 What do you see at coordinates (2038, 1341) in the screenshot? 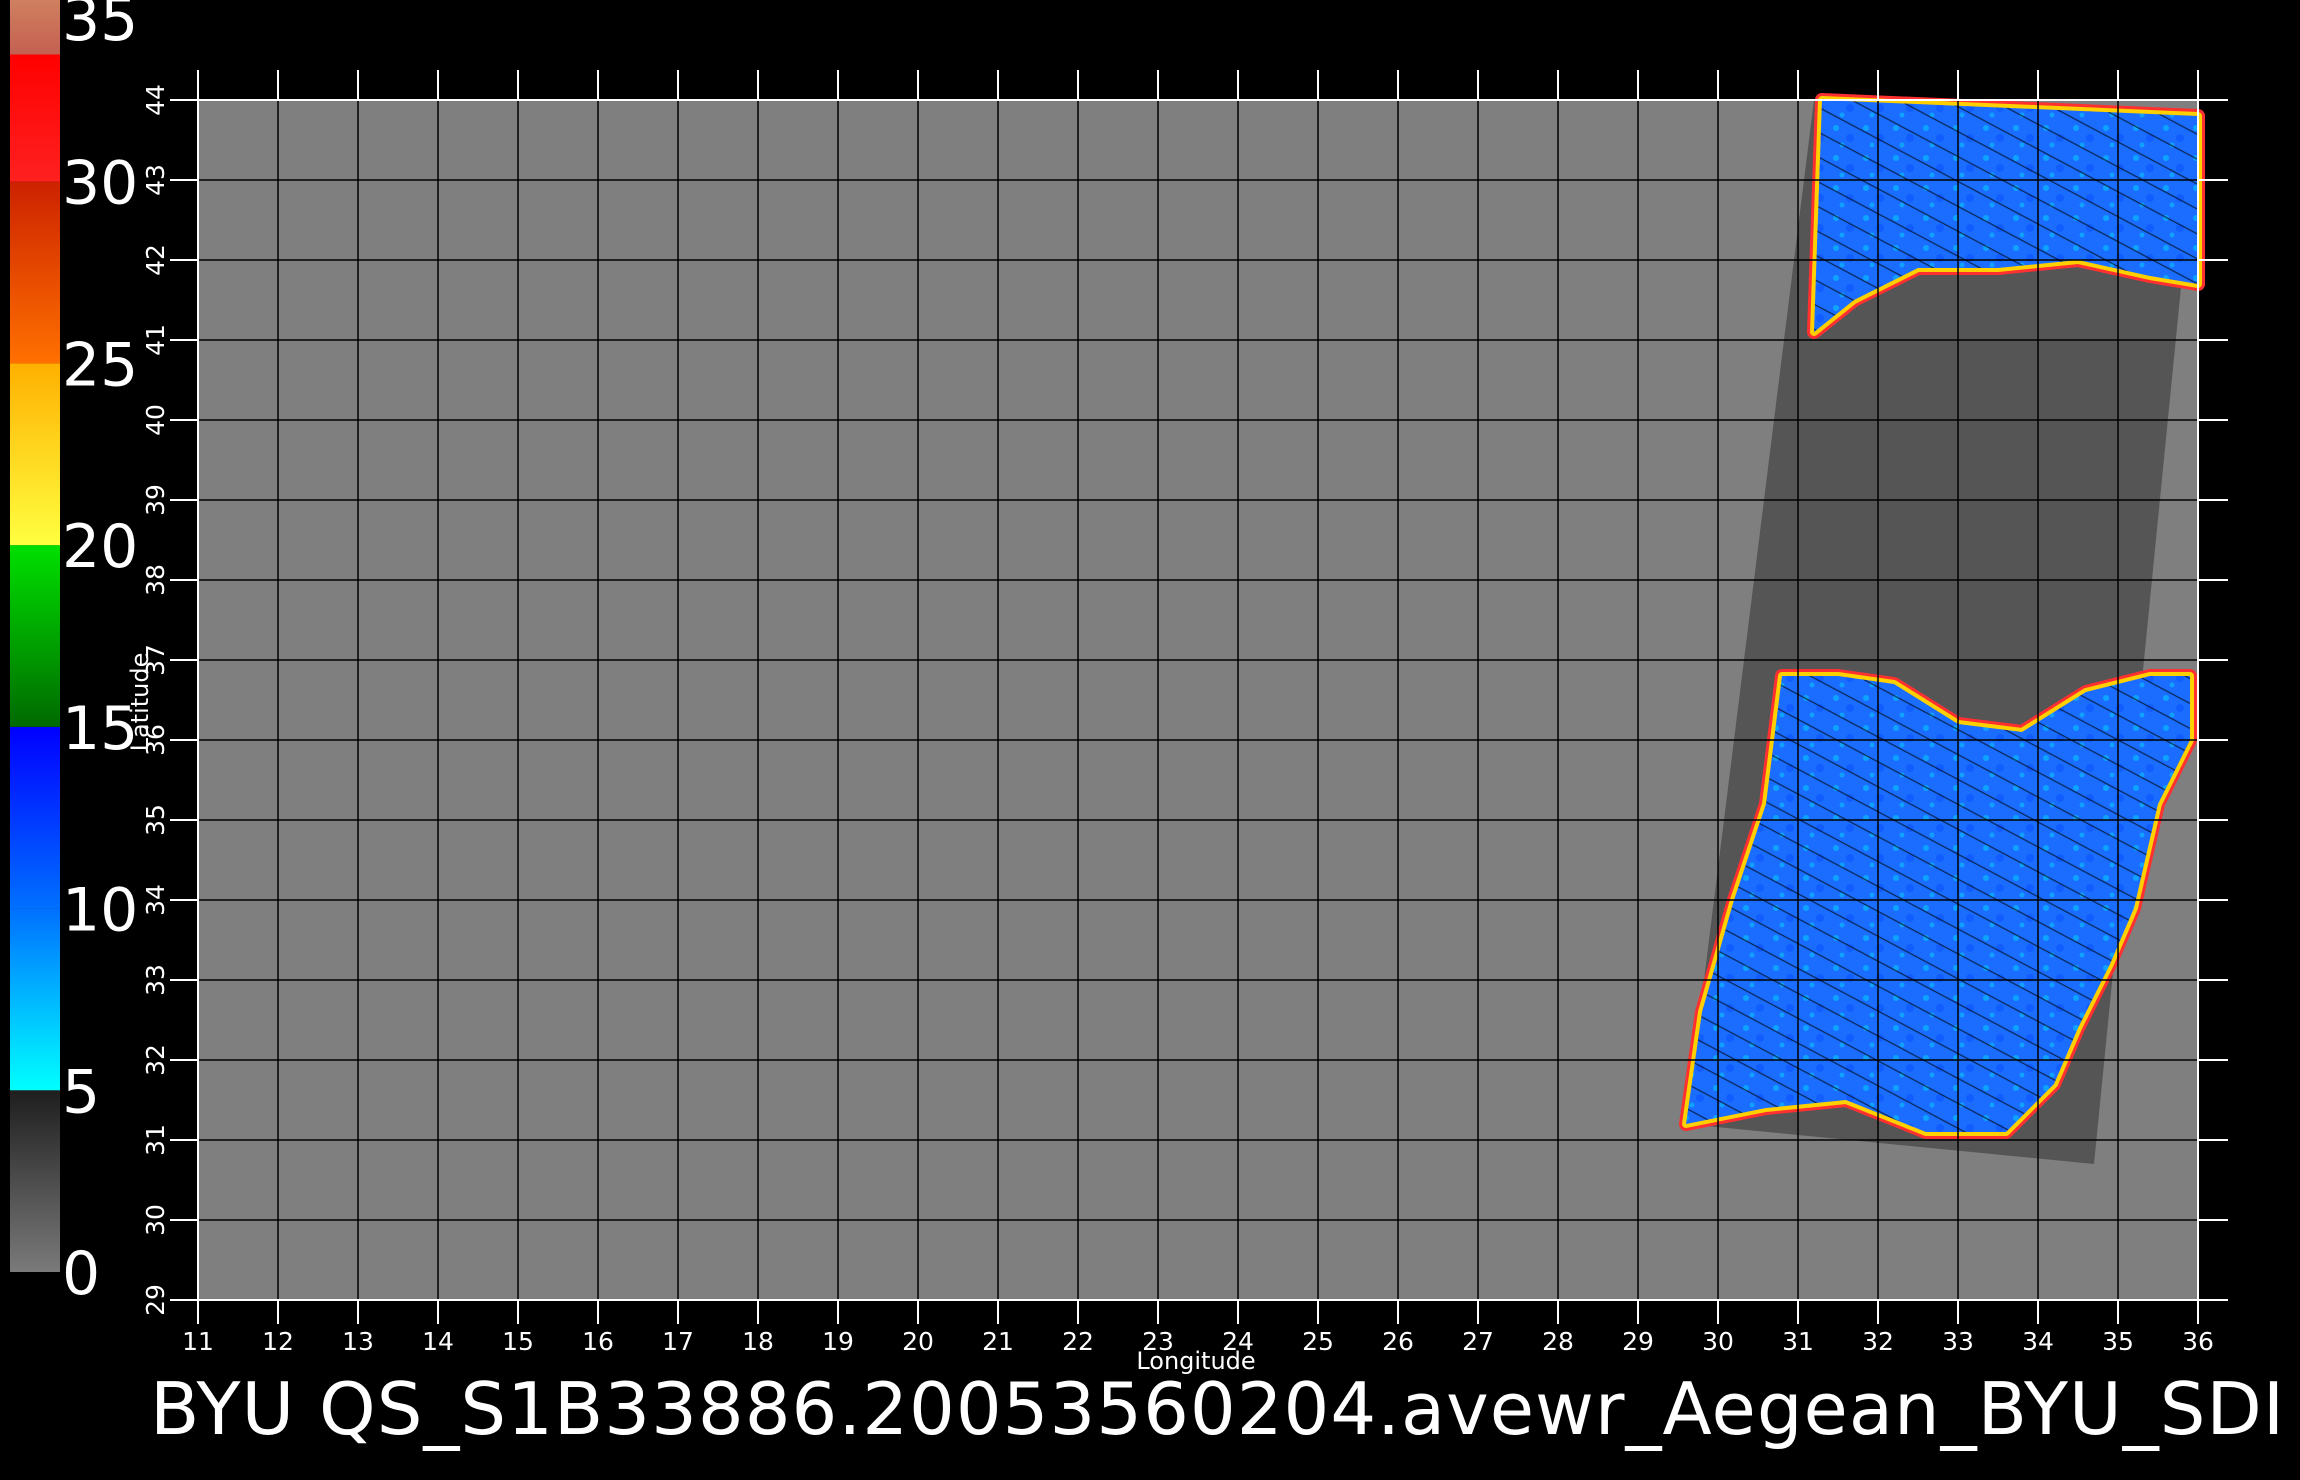
I see `lon-tick-label: 34` at bounding box center [2038, 1341].